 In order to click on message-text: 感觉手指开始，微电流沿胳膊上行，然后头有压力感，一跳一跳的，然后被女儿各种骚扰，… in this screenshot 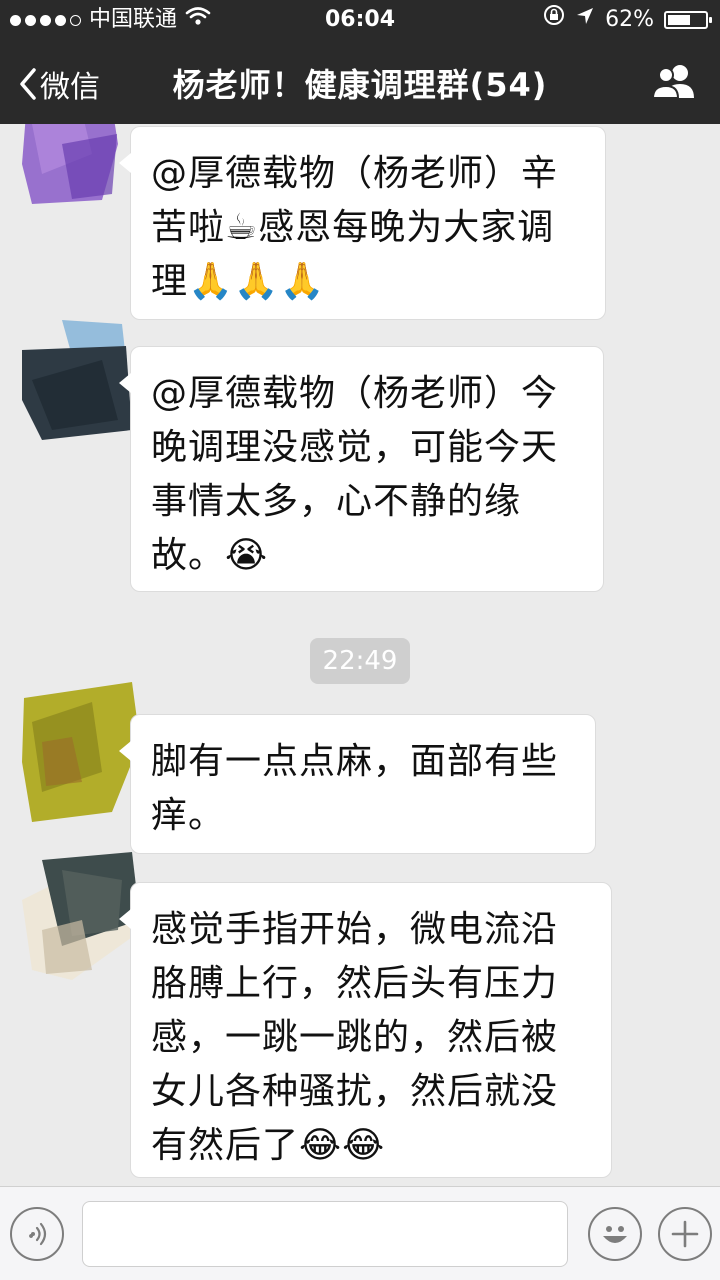, I will do `click(355, 1037)`.